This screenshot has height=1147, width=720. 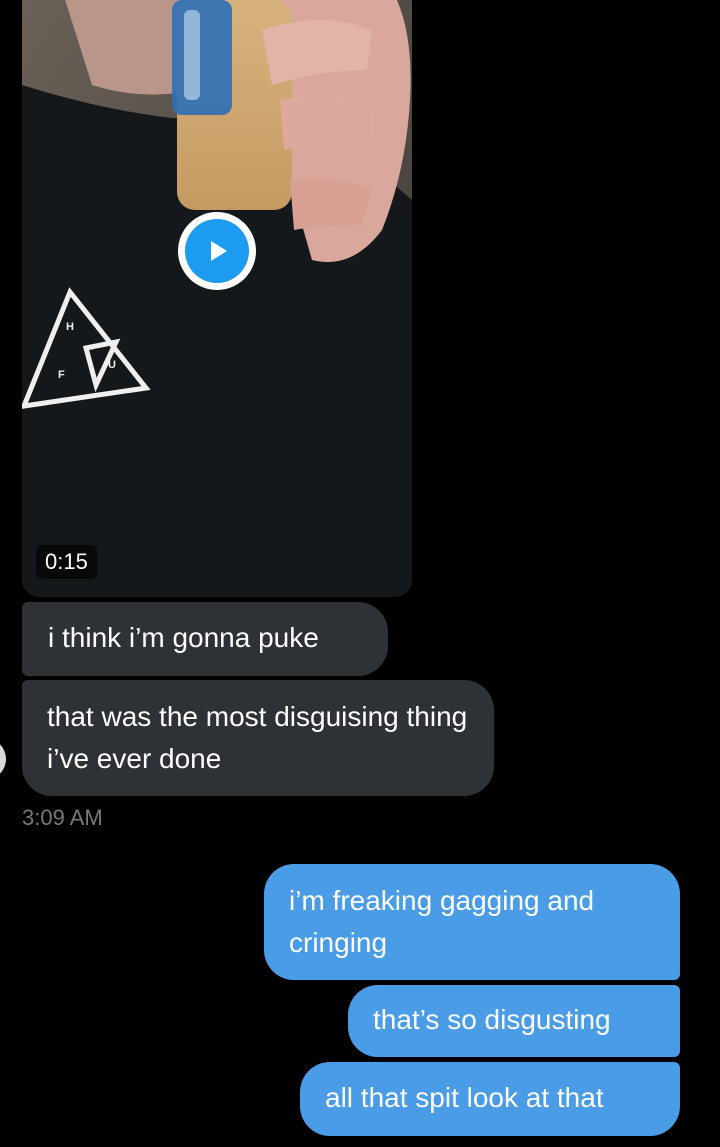 What do you see at coordinates (3, 759) in the screenshot?
I see `avatar` at bounding box center [3, 759].